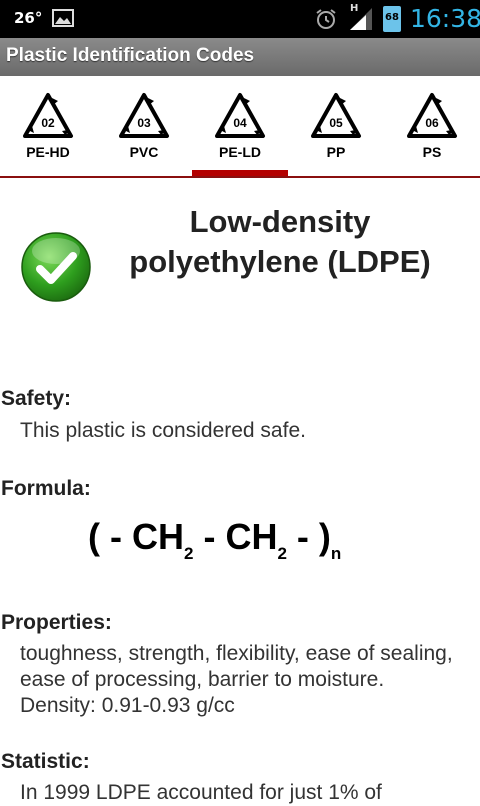  I want to click on formula-label: Formula:, so click(46, 488).